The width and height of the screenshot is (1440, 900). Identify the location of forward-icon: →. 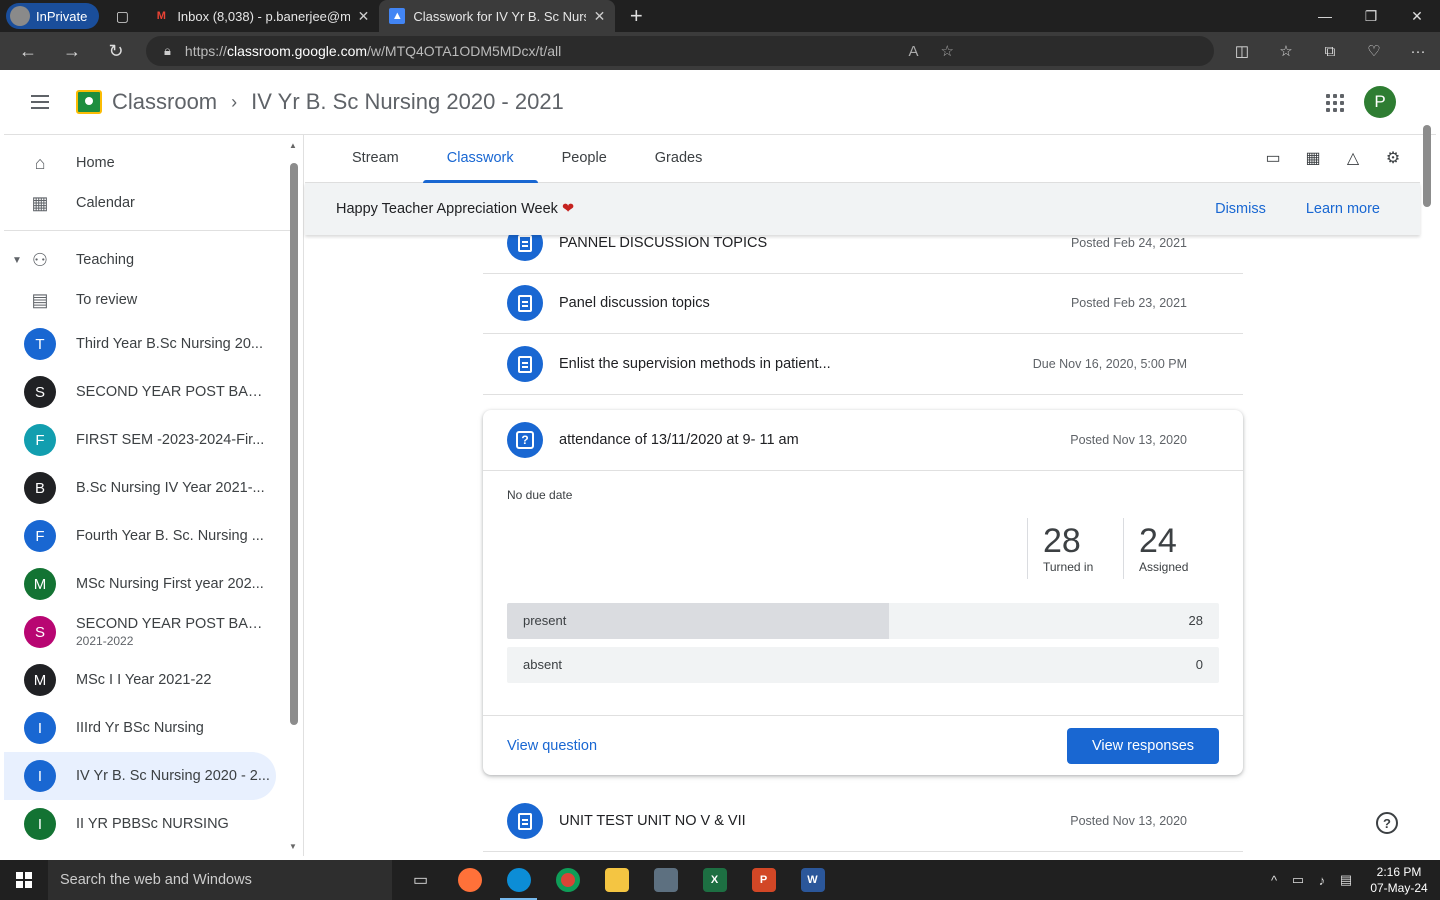
(72, 51).